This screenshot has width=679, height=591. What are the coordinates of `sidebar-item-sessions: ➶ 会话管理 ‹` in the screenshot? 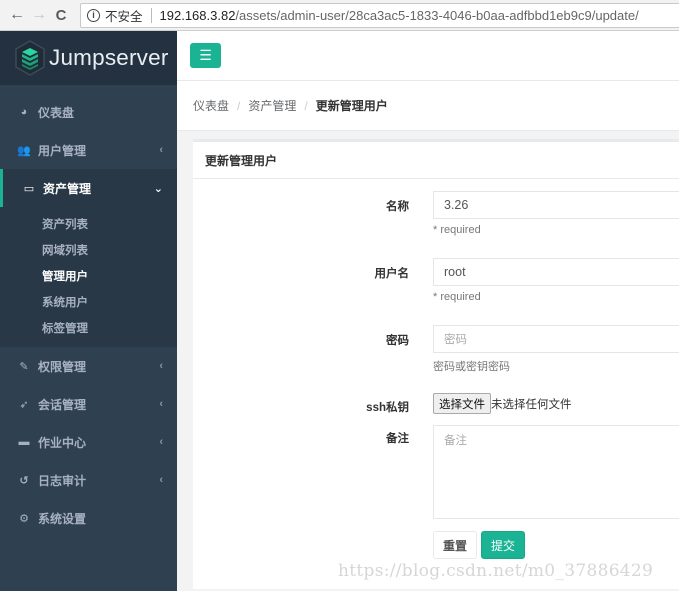 It's located at (88, 404).